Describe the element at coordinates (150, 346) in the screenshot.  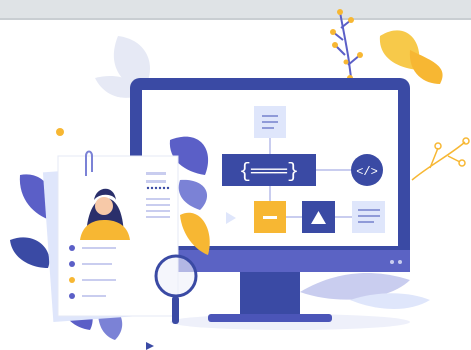
I see `small-arrow-icon` at that location.